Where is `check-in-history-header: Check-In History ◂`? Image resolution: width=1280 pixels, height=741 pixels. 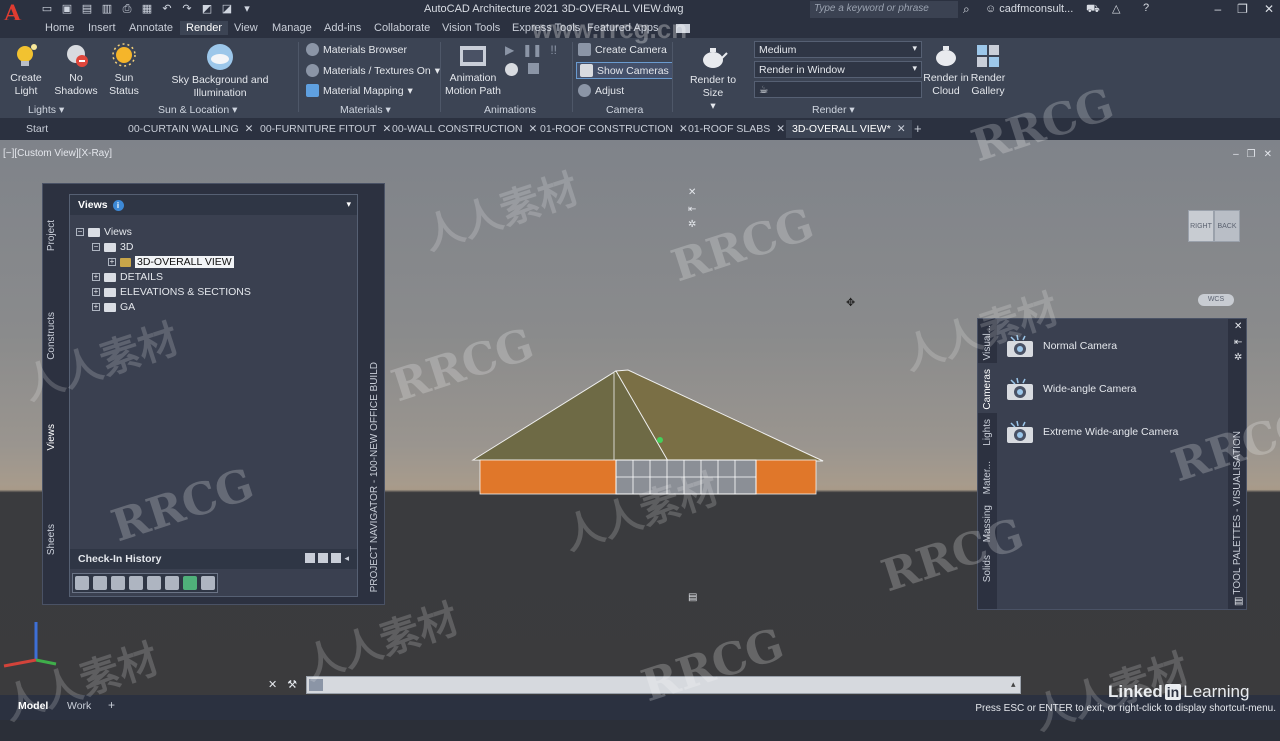
check-in-history-header: Check-In History ◂ is located at coordinates (213, 559).